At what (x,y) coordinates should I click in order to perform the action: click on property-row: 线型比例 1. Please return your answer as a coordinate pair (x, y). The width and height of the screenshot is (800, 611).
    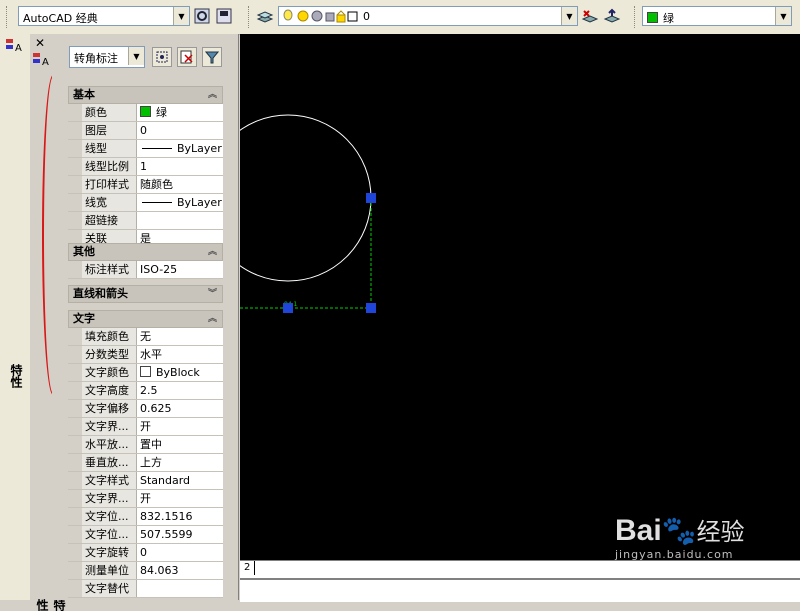
    Looking at the image, I should click on (145, 167).